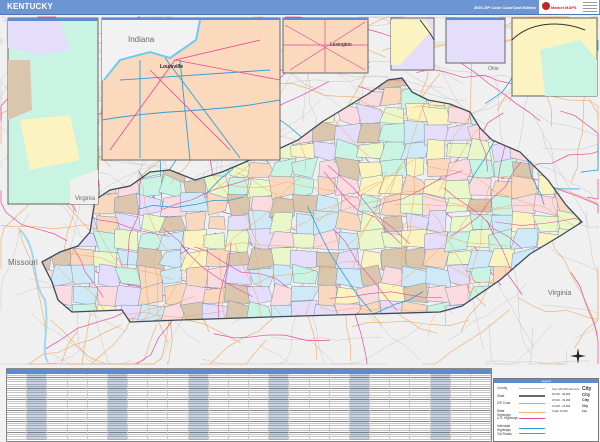  I want to click on legend-item: County, so click(523, 388).